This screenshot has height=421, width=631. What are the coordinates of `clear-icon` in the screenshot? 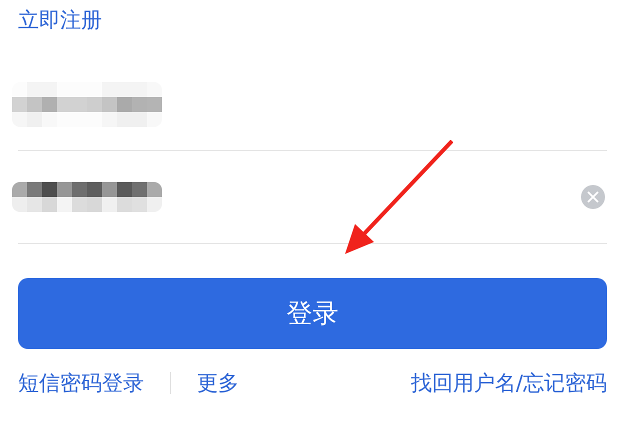 It's located at (593, 197).